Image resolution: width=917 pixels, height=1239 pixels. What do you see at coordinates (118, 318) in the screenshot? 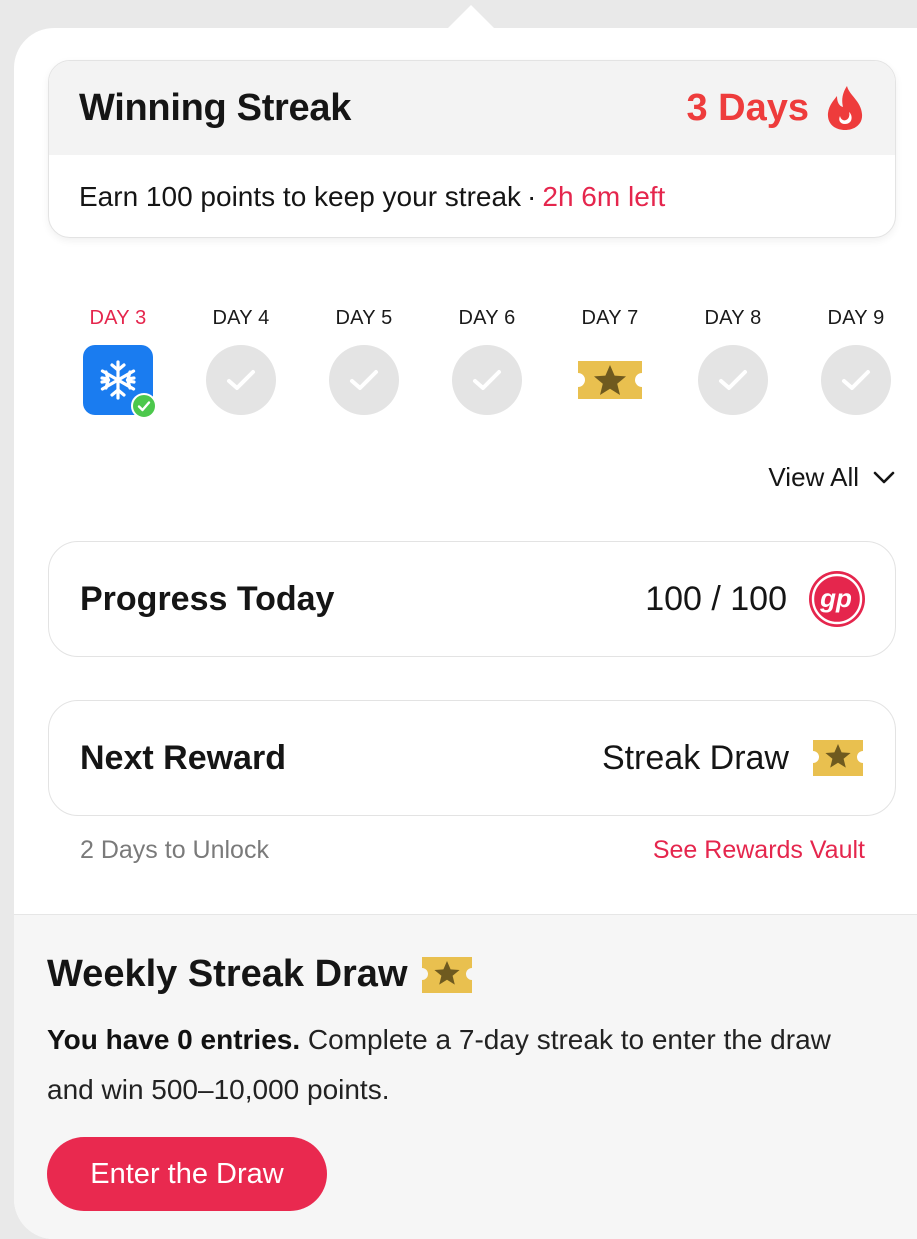
I see `day-label: DAY 3` at bounding box center [118, 318].